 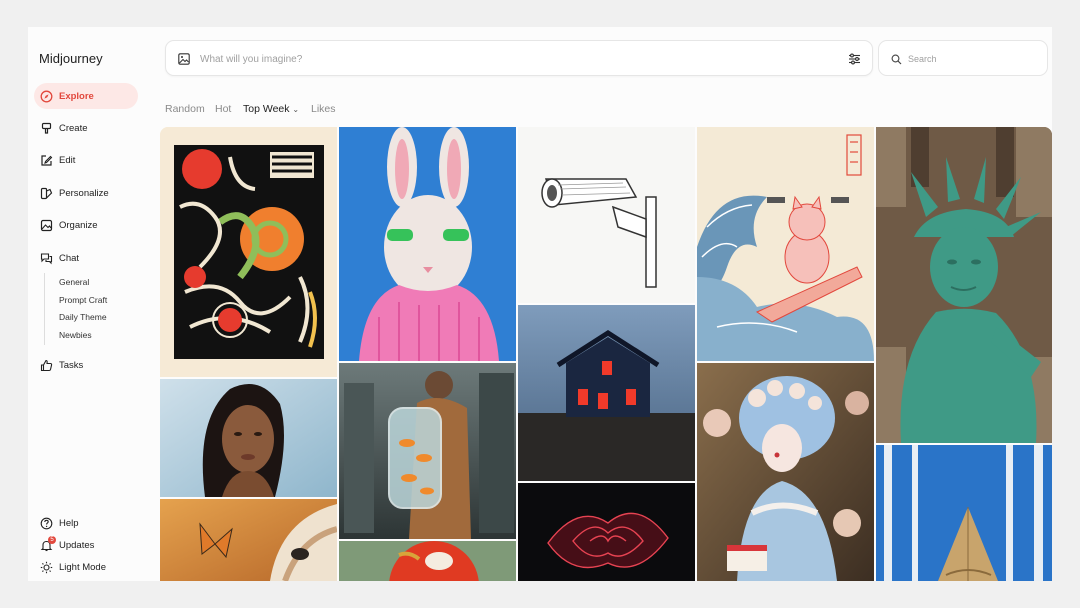 I want to click on sun-icon, so click(x=46, y=567).